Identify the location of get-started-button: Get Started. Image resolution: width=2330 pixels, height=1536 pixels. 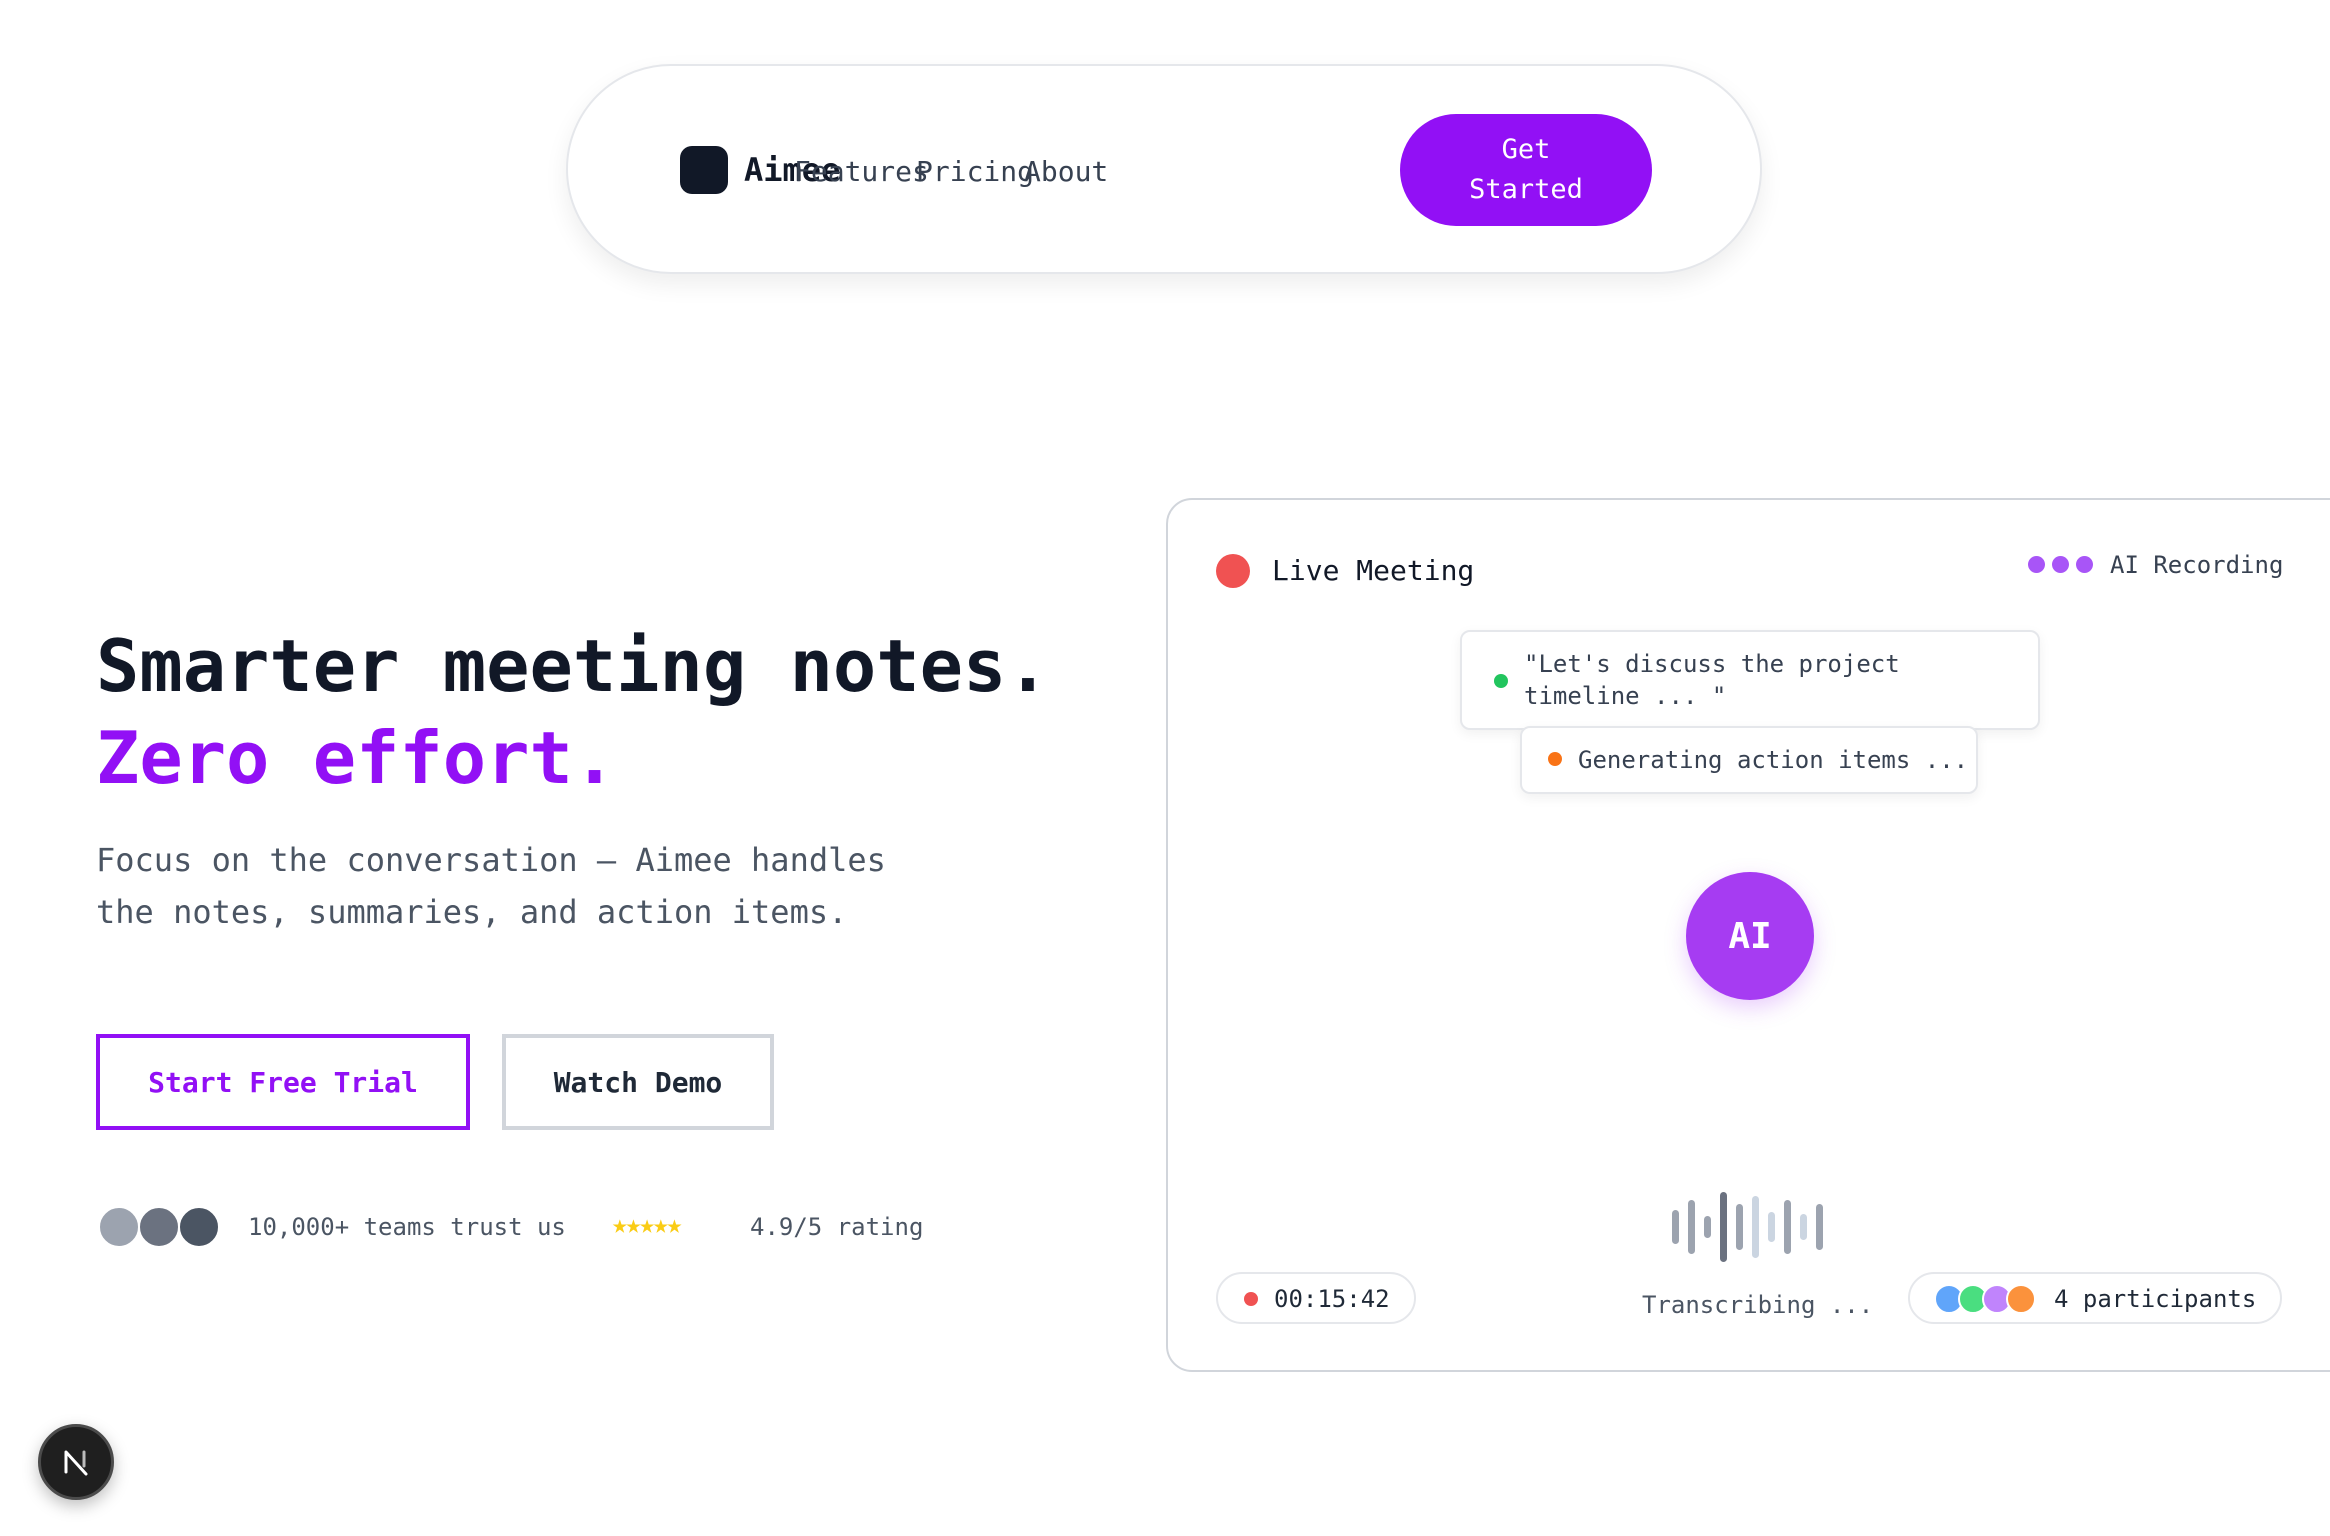
(1526, 170).